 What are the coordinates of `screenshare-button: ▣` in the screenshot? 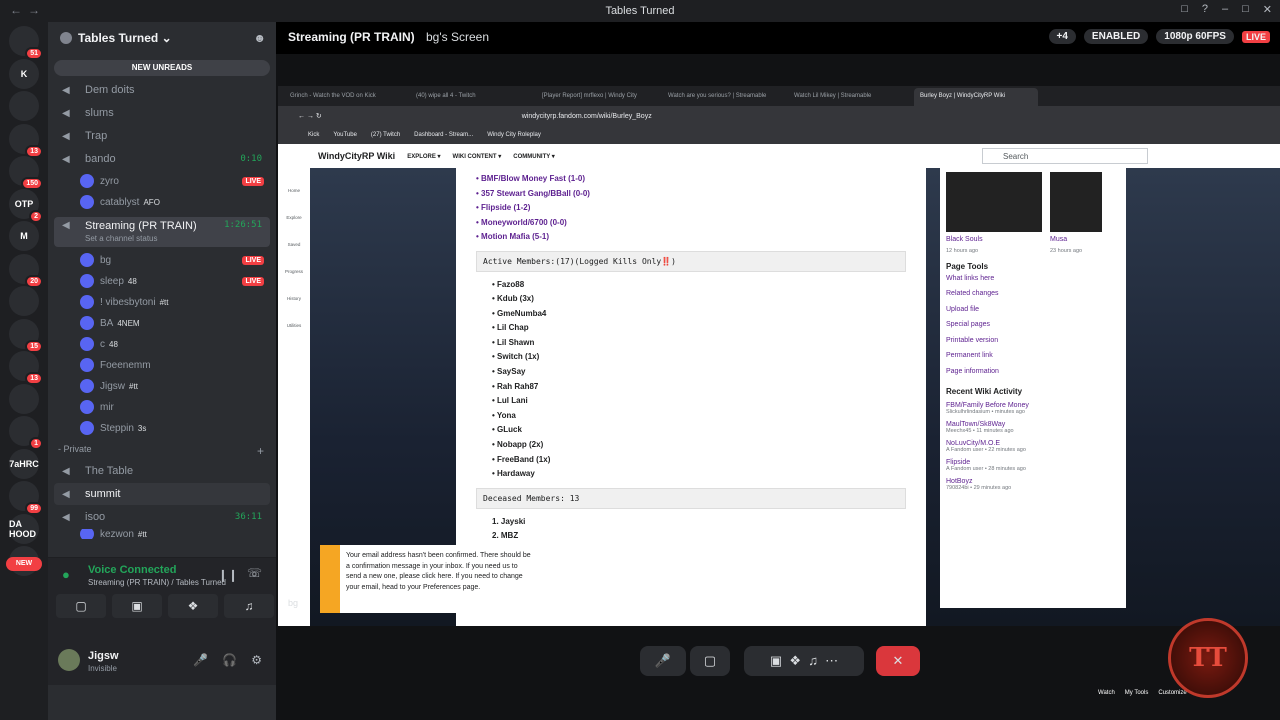 It's located at (137, 606).